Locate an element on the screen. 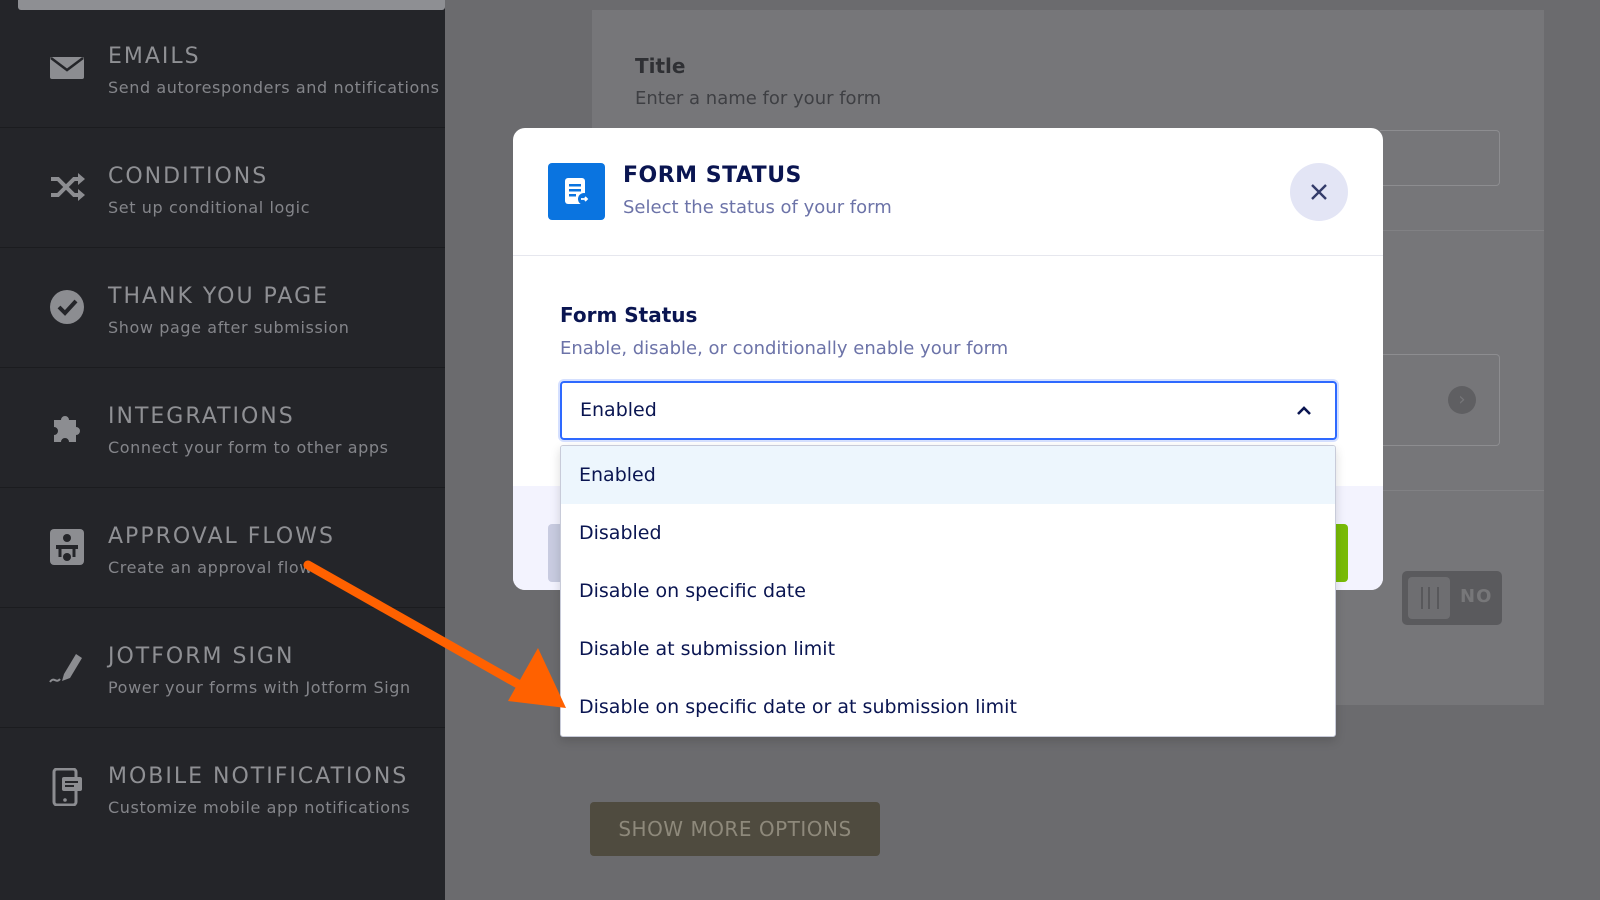 This screenshot has width=1600, height=900. form-document-icon is located at coordinates (576, 191).